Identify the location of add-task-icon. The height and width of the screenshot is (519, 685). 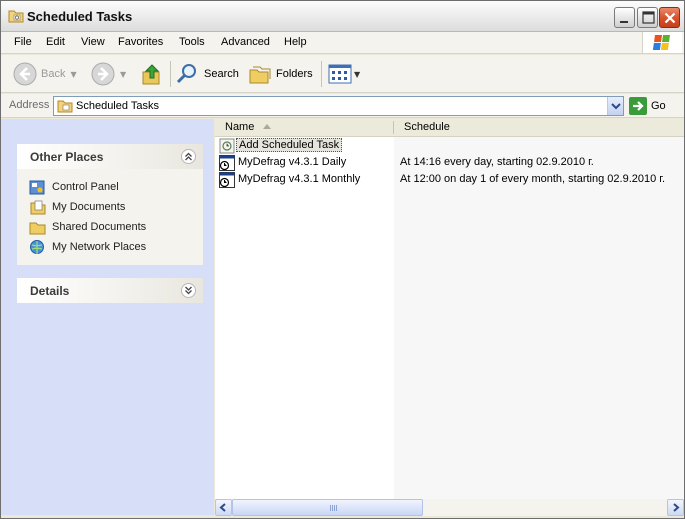
(227, 146).